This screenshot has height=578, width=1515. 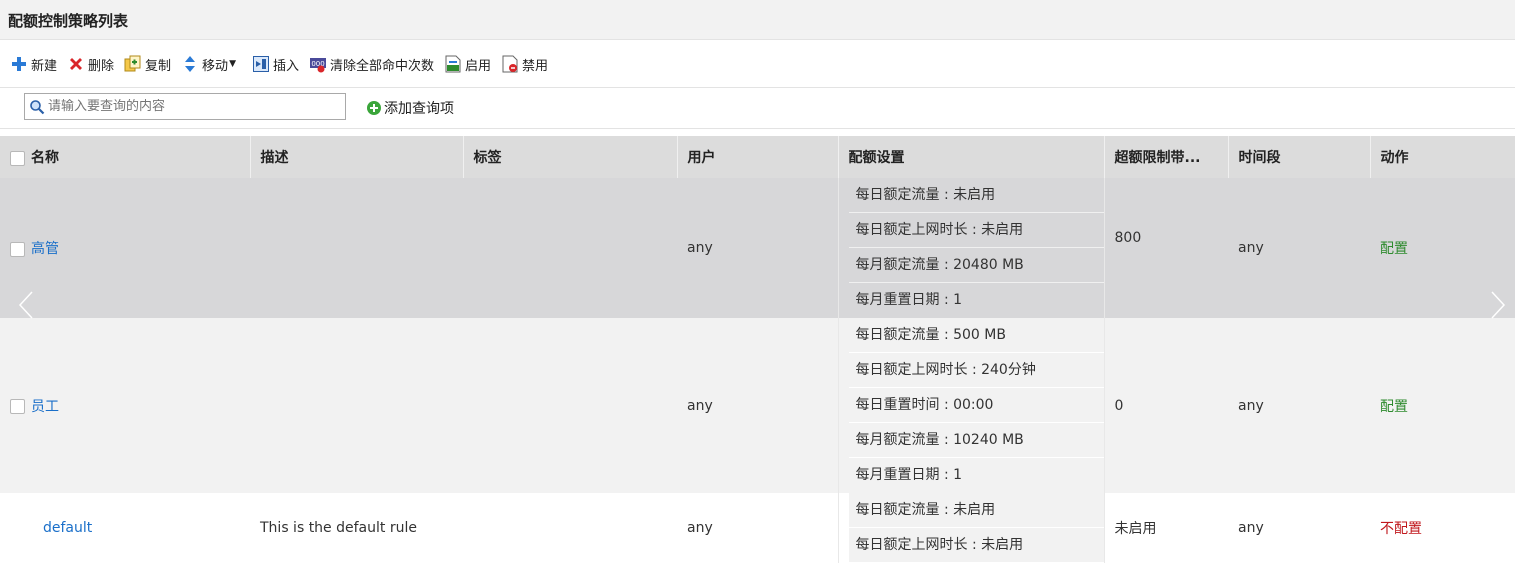 What do you see at coordinates (158, 66) in the screenshot?
I see `copy-label: 复制` at bounding box center [158, 66].